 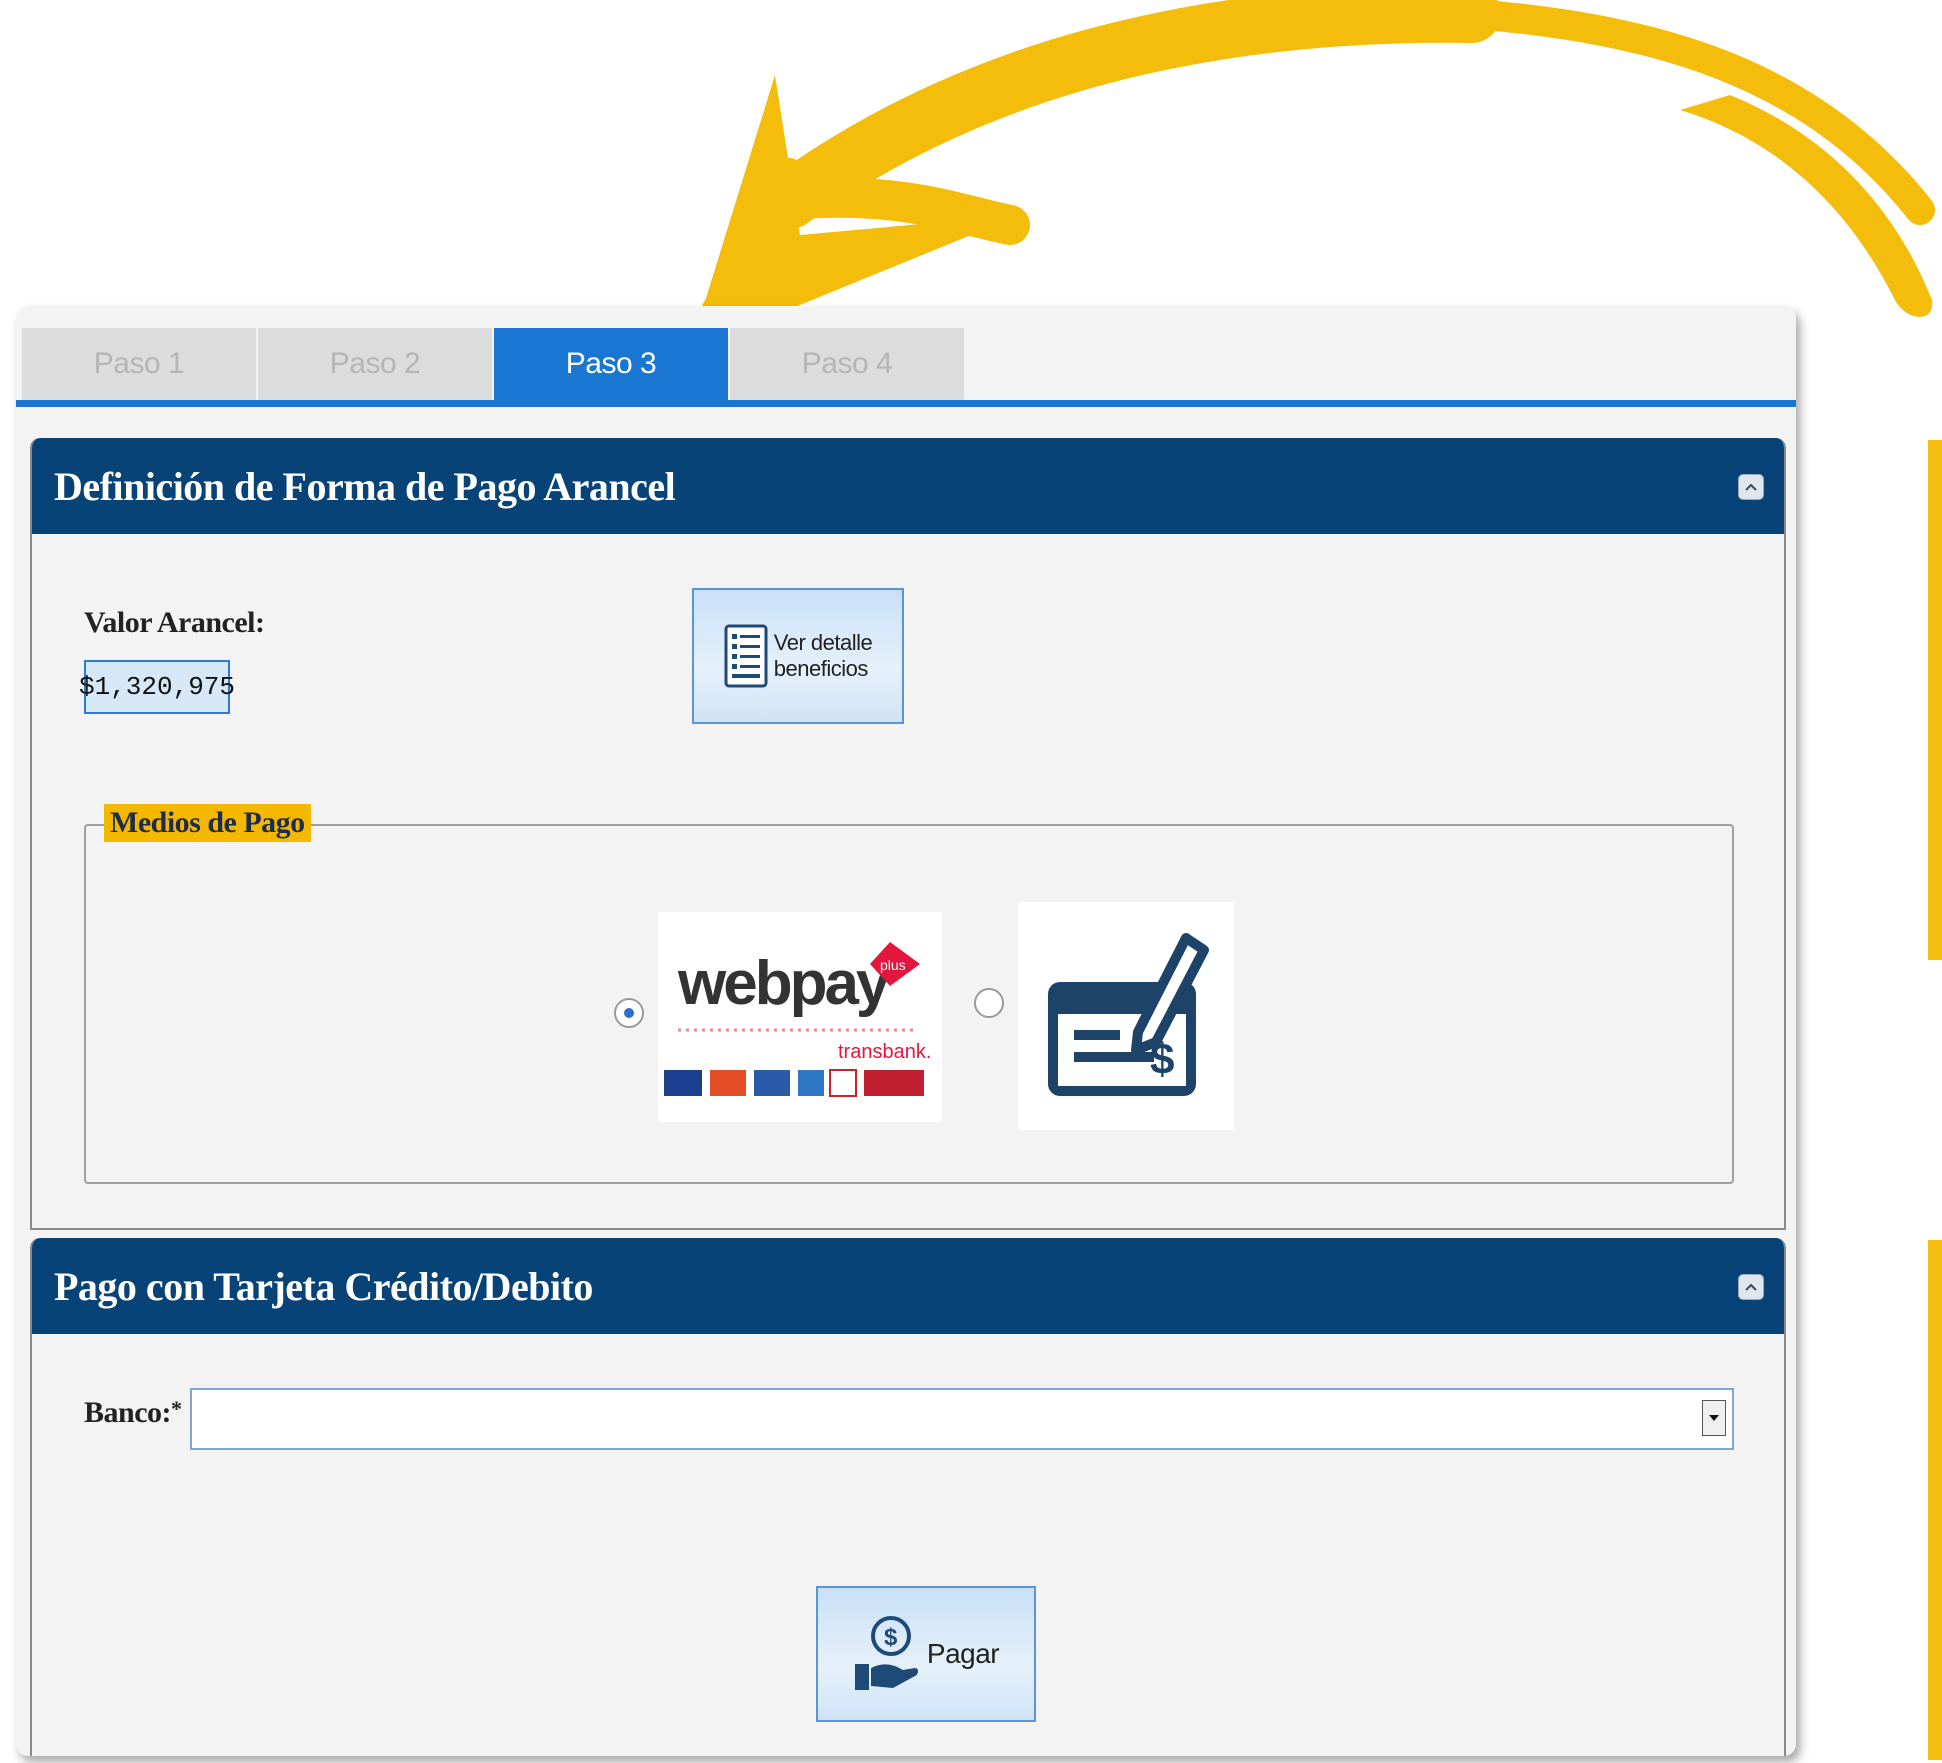 What do you see at coordinates (908, 486) in the screenshot?
I see `panel-header: Definición de Forma de Pago Arancel` at bounding box center [908, 486].